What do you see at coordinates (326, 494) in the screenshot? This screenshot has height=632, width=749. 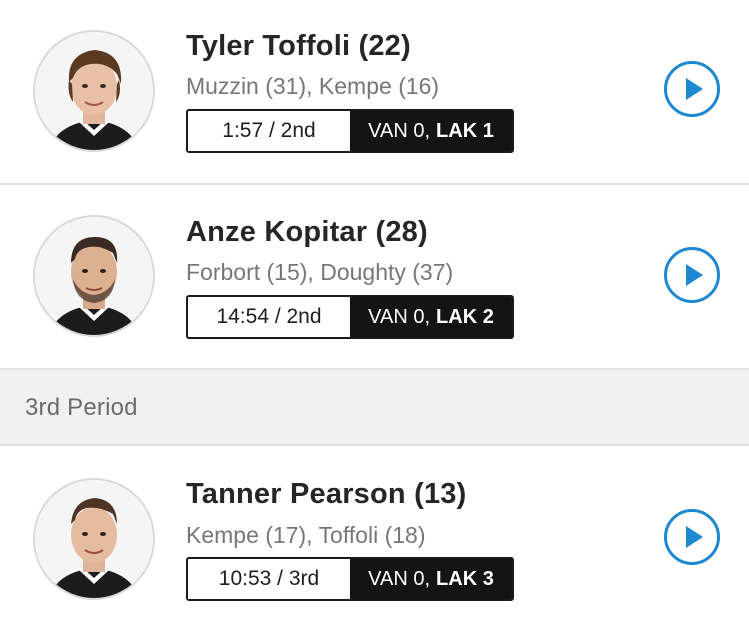 I see `scorer-name: Tanner Pearson (13)` at bounding box center [326, 494].